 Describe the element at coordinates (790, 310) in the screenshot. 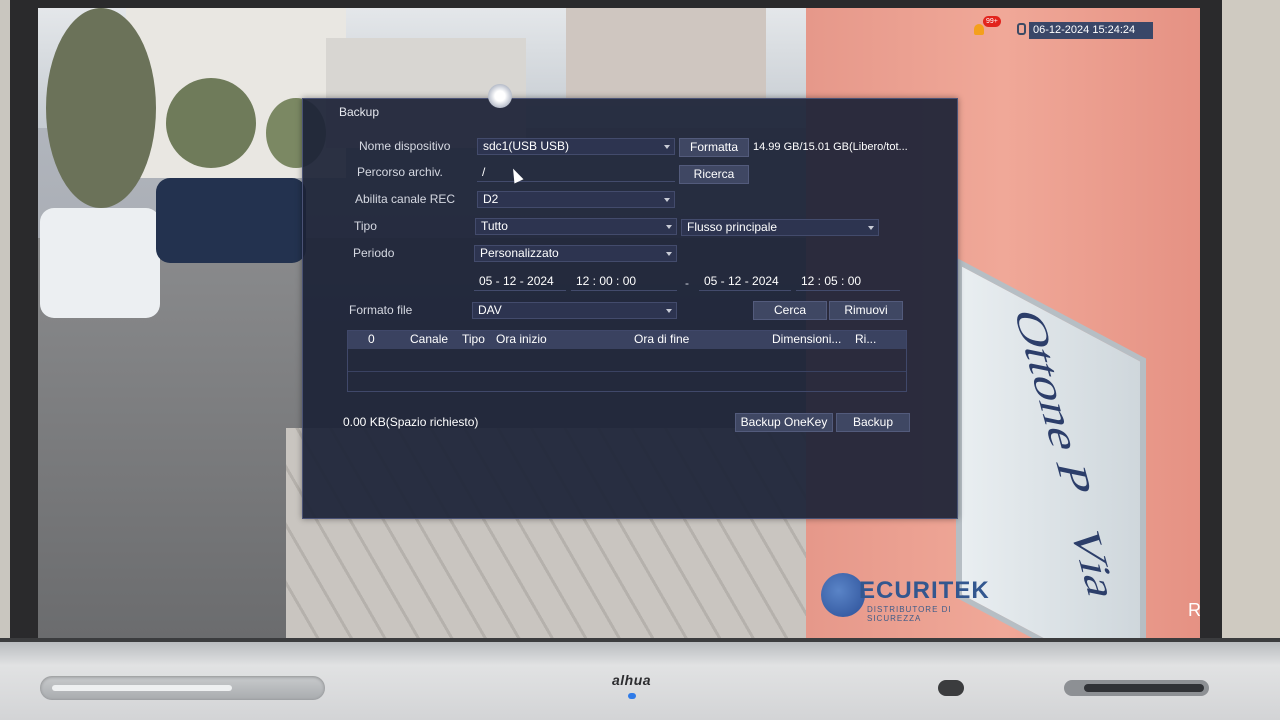

I see `search-button: Cerca` at that location.